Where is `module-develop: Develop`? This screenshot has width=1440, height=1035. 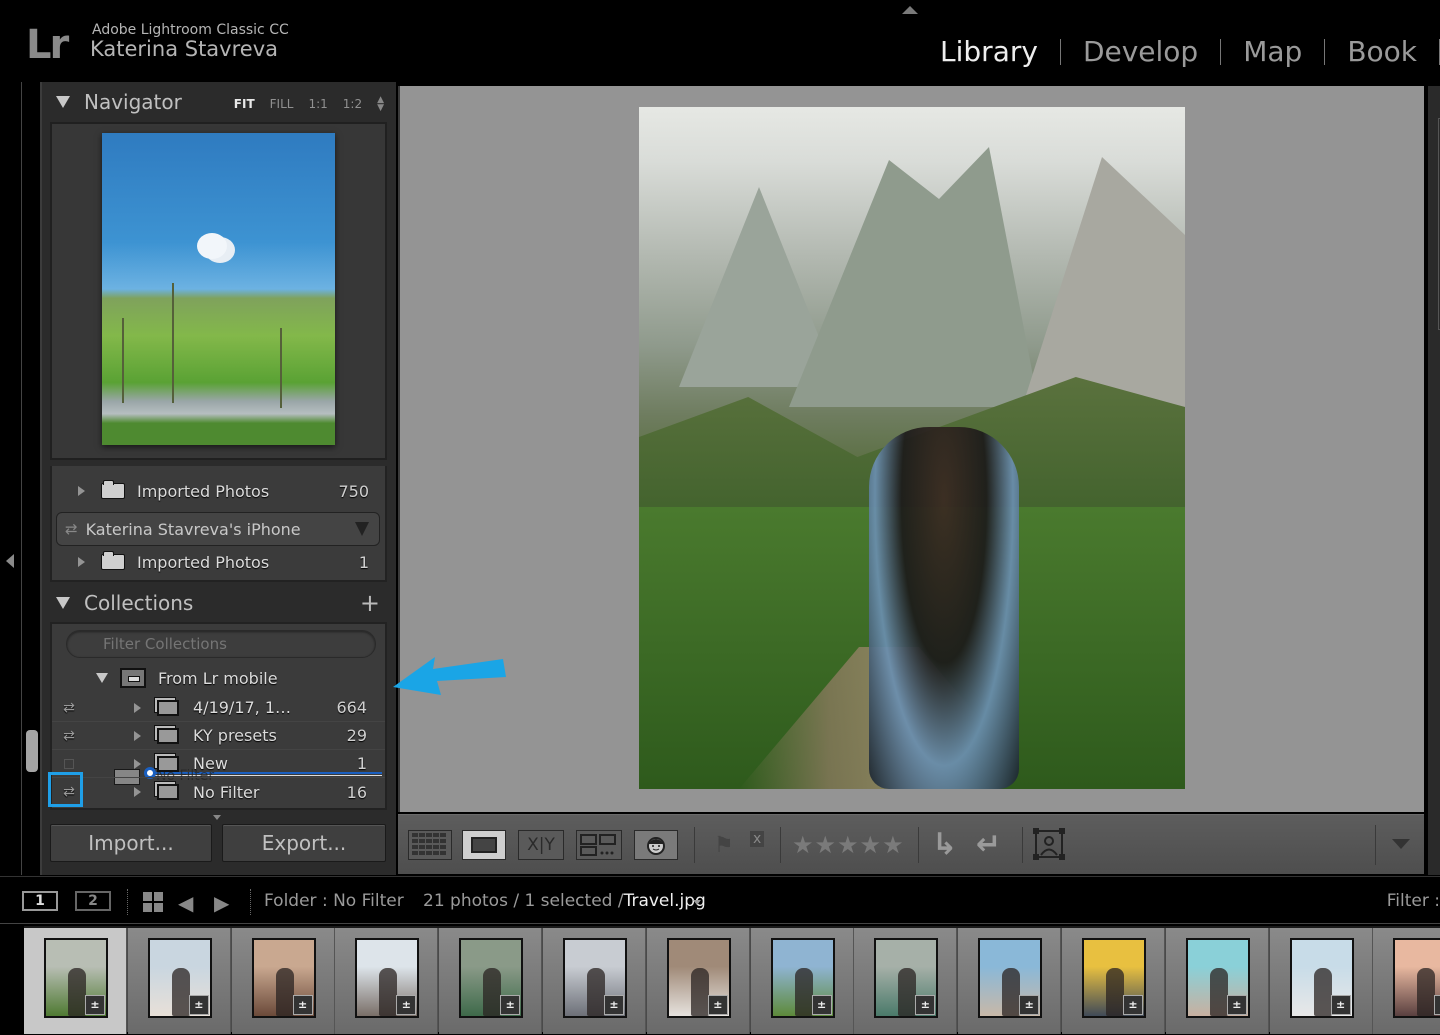 module-develop: Develop is located at coordinates (1140, 52).